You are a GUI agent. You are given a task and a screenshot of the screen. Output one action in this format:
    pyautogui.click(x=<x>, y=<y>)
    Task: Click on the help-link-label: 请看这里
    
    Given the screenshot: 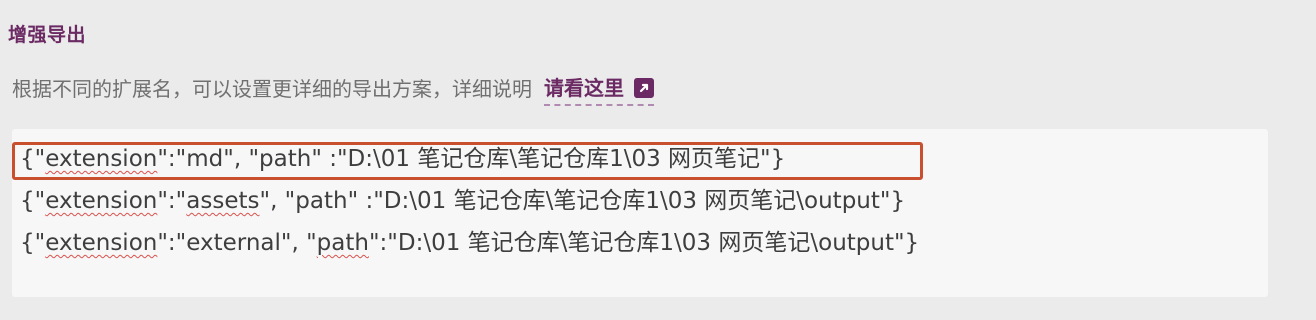 What is the action you would take?
    pyautogui.click(x=584, y=88)
    